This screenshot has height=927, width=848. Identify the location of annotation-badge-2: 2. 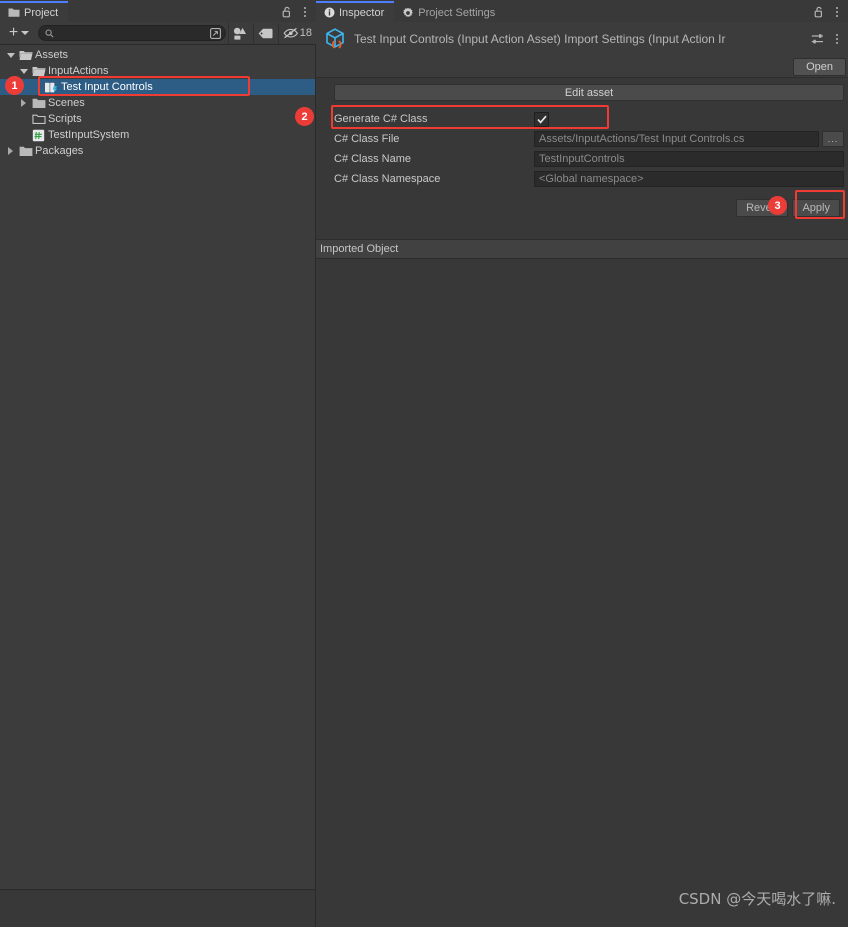
(304, 116).